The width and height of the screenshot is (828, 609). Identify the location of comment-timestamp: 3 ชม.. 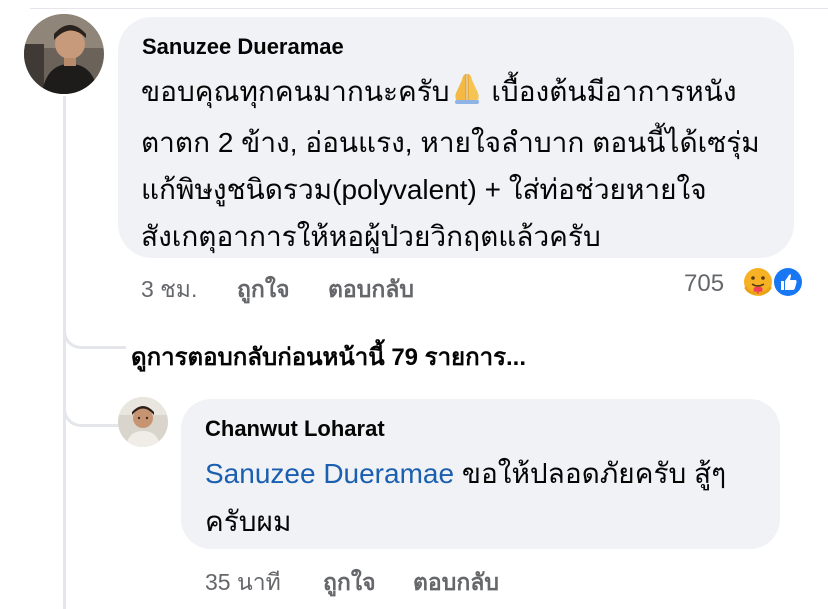
(169, 290).